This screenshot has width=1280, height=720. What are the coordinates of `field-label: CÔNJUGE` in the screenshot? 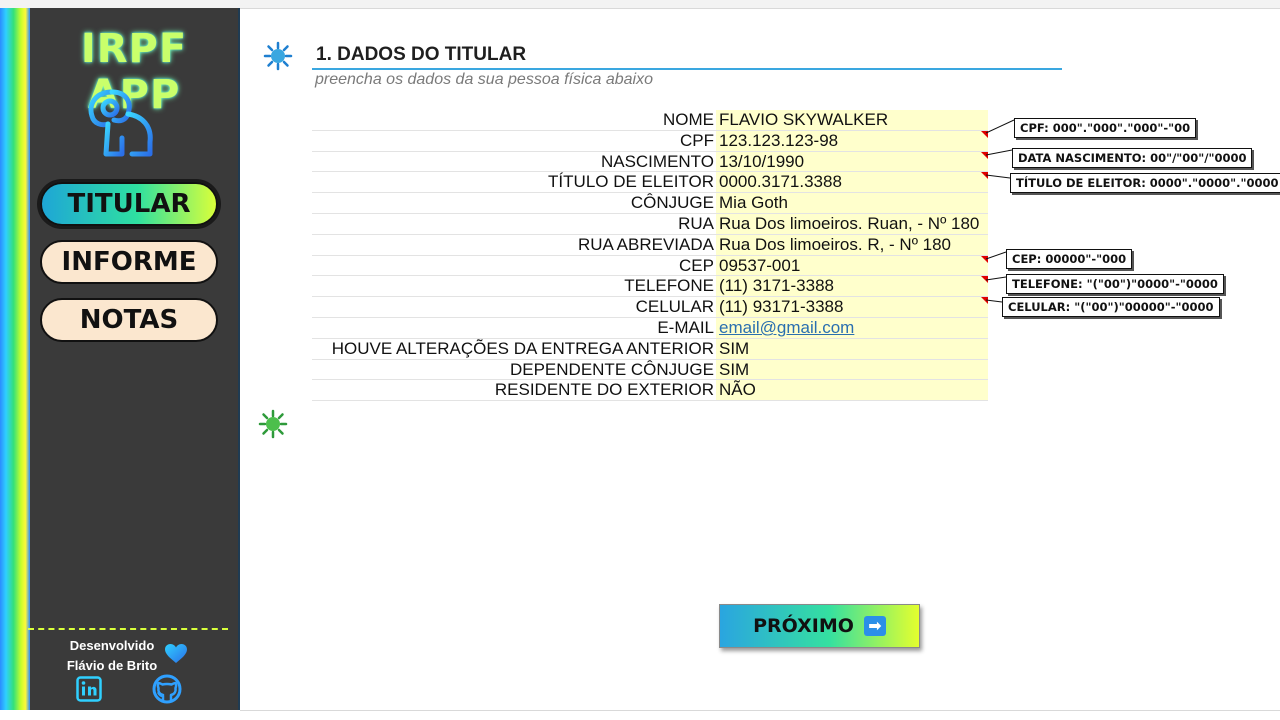 It's located at (672, 203).